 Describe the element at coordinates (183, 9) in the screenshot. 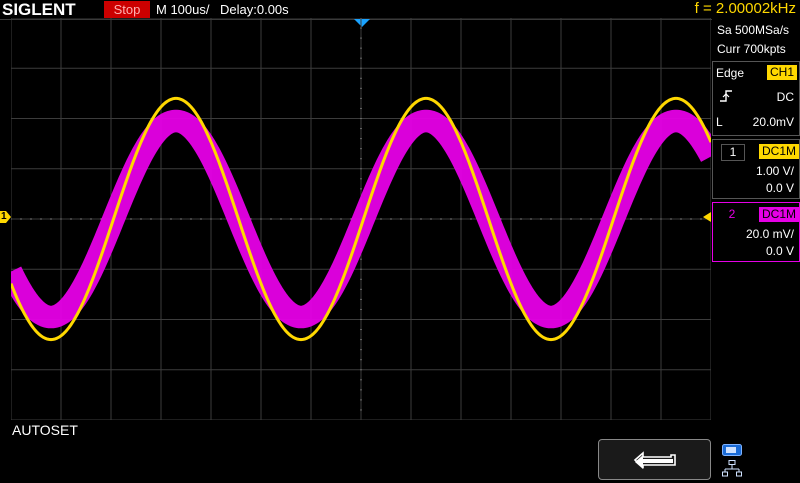

I see `timebase-readout: M 100us/` at that location.